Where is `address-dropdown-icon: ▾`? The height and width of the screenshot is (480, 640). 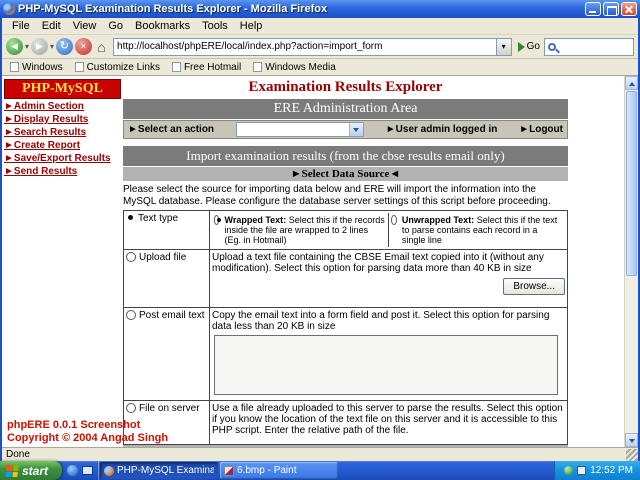 address-dropdown-icon: ▾ is located at coordinates (503, 46).